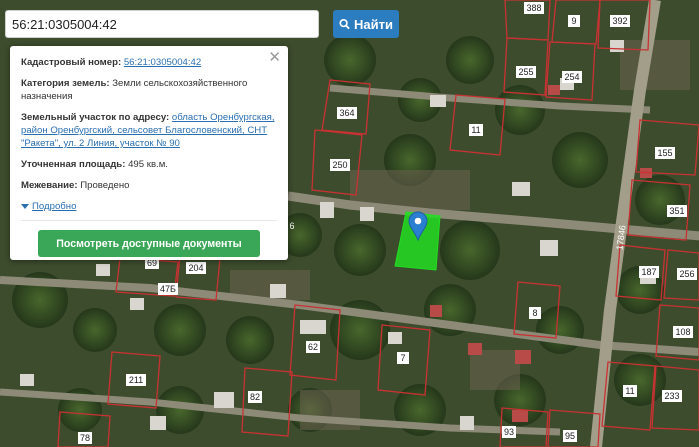 Image resolution: width=699 pixels, height=447 pixels. I want to click on search-input, so click(162, 24).